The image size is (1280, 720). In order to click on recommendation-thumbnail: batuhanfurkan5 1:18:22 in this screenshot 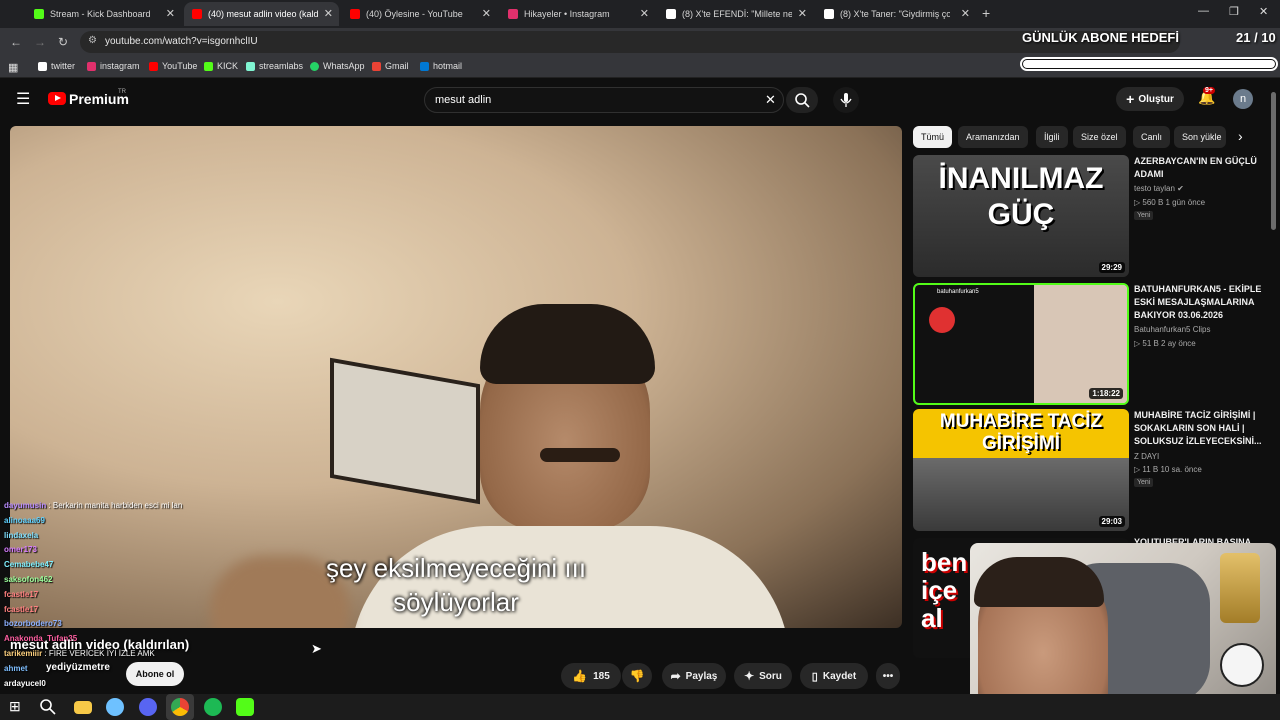, I will do `click(1021, 344)`.